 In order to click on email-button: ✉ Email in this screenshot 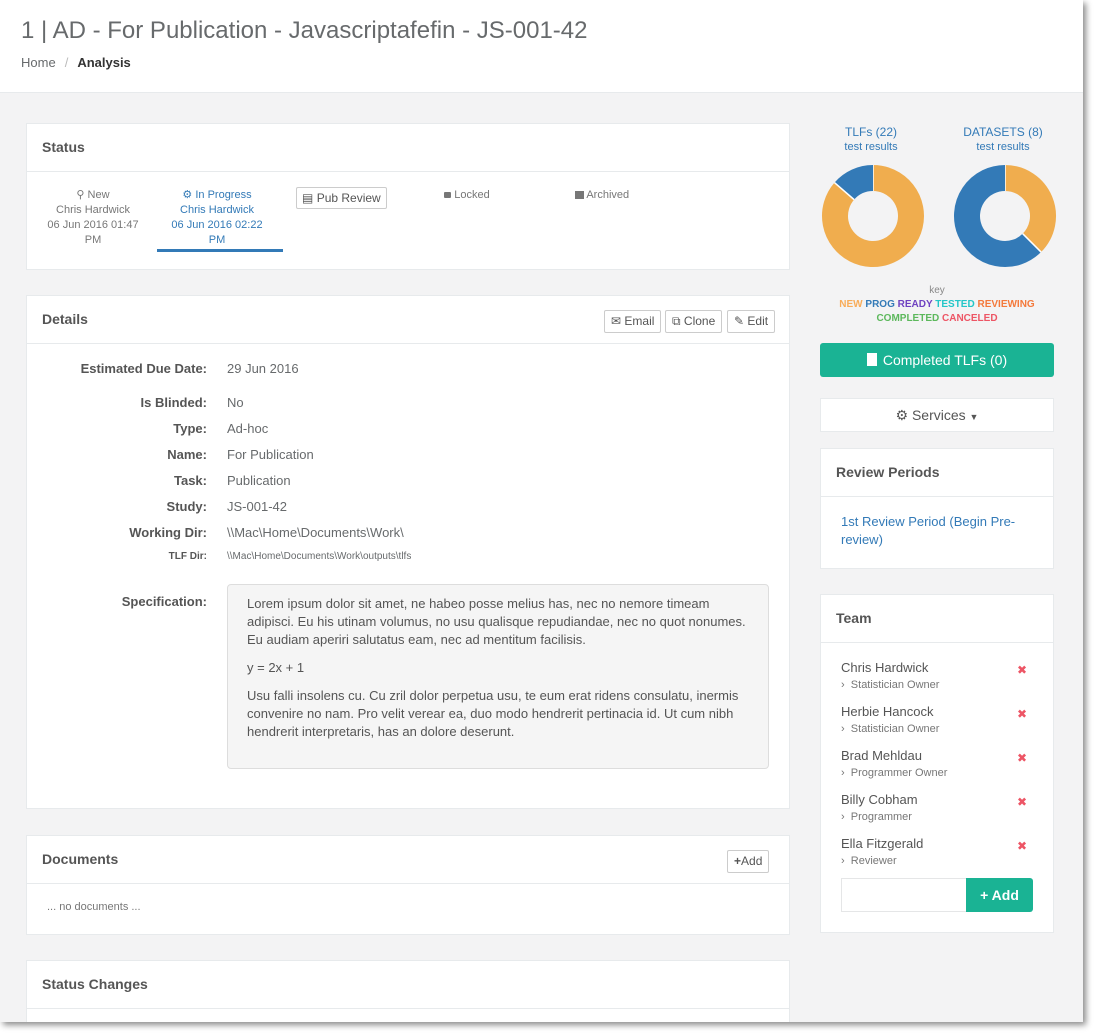, I will do `click(633, 321)`.